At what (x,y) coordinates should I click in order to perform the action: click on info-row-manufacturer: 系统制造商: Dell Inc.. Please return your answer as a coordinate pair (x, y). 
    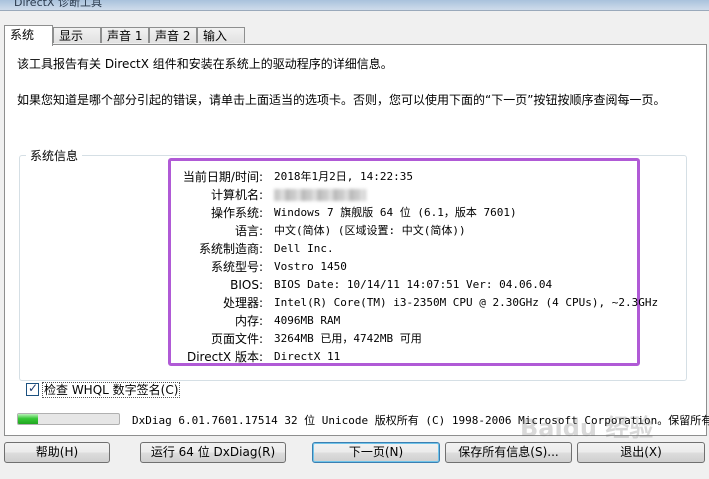
    Looking at the image, I should click on (350, 249).